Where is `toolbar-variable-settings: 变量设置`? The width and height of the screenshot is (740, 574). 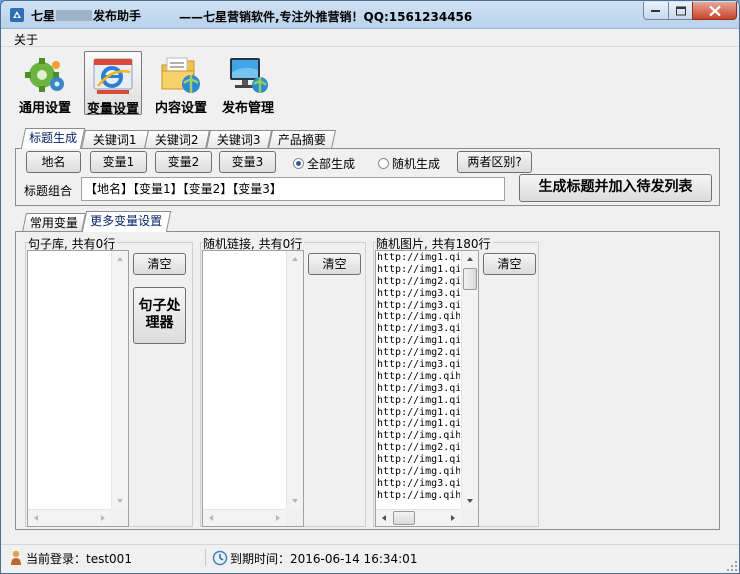 toolbar-variable-settings: 变量设置 is located at coordinates (113, 84).